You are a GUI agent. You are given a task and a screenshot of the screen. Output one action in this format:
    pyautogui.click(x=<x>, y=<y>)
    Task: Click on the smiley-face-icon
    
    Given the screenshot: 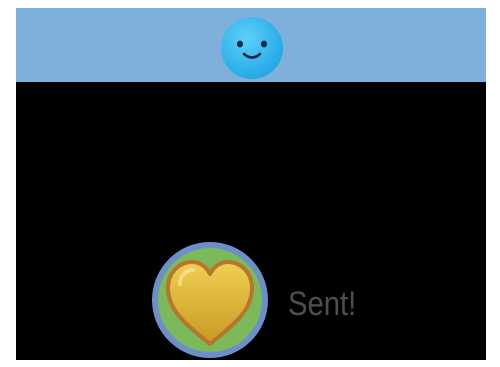 What is the action you would take?
    pyautogui.click(x=252, y=48)
    